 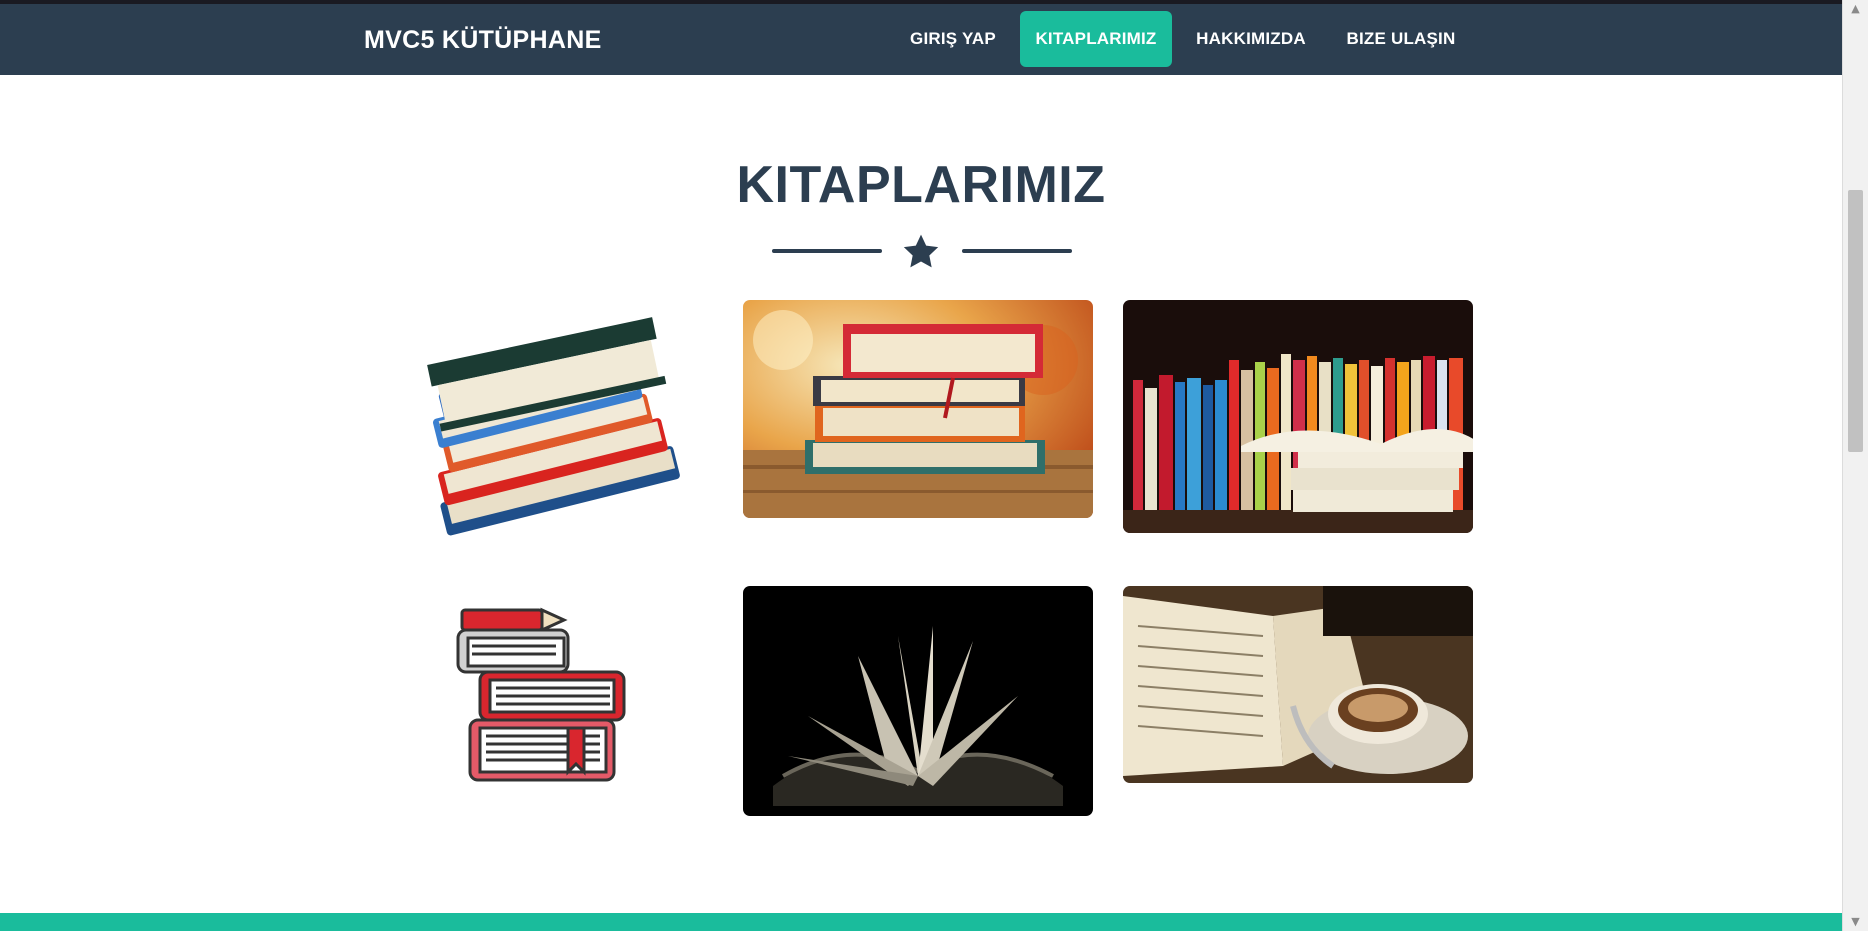 What do you see at coordinates (953, 39) in the screenshot?
I see `nav-item-login: GIRIŞ YAP` at bounding box center [953, 39].